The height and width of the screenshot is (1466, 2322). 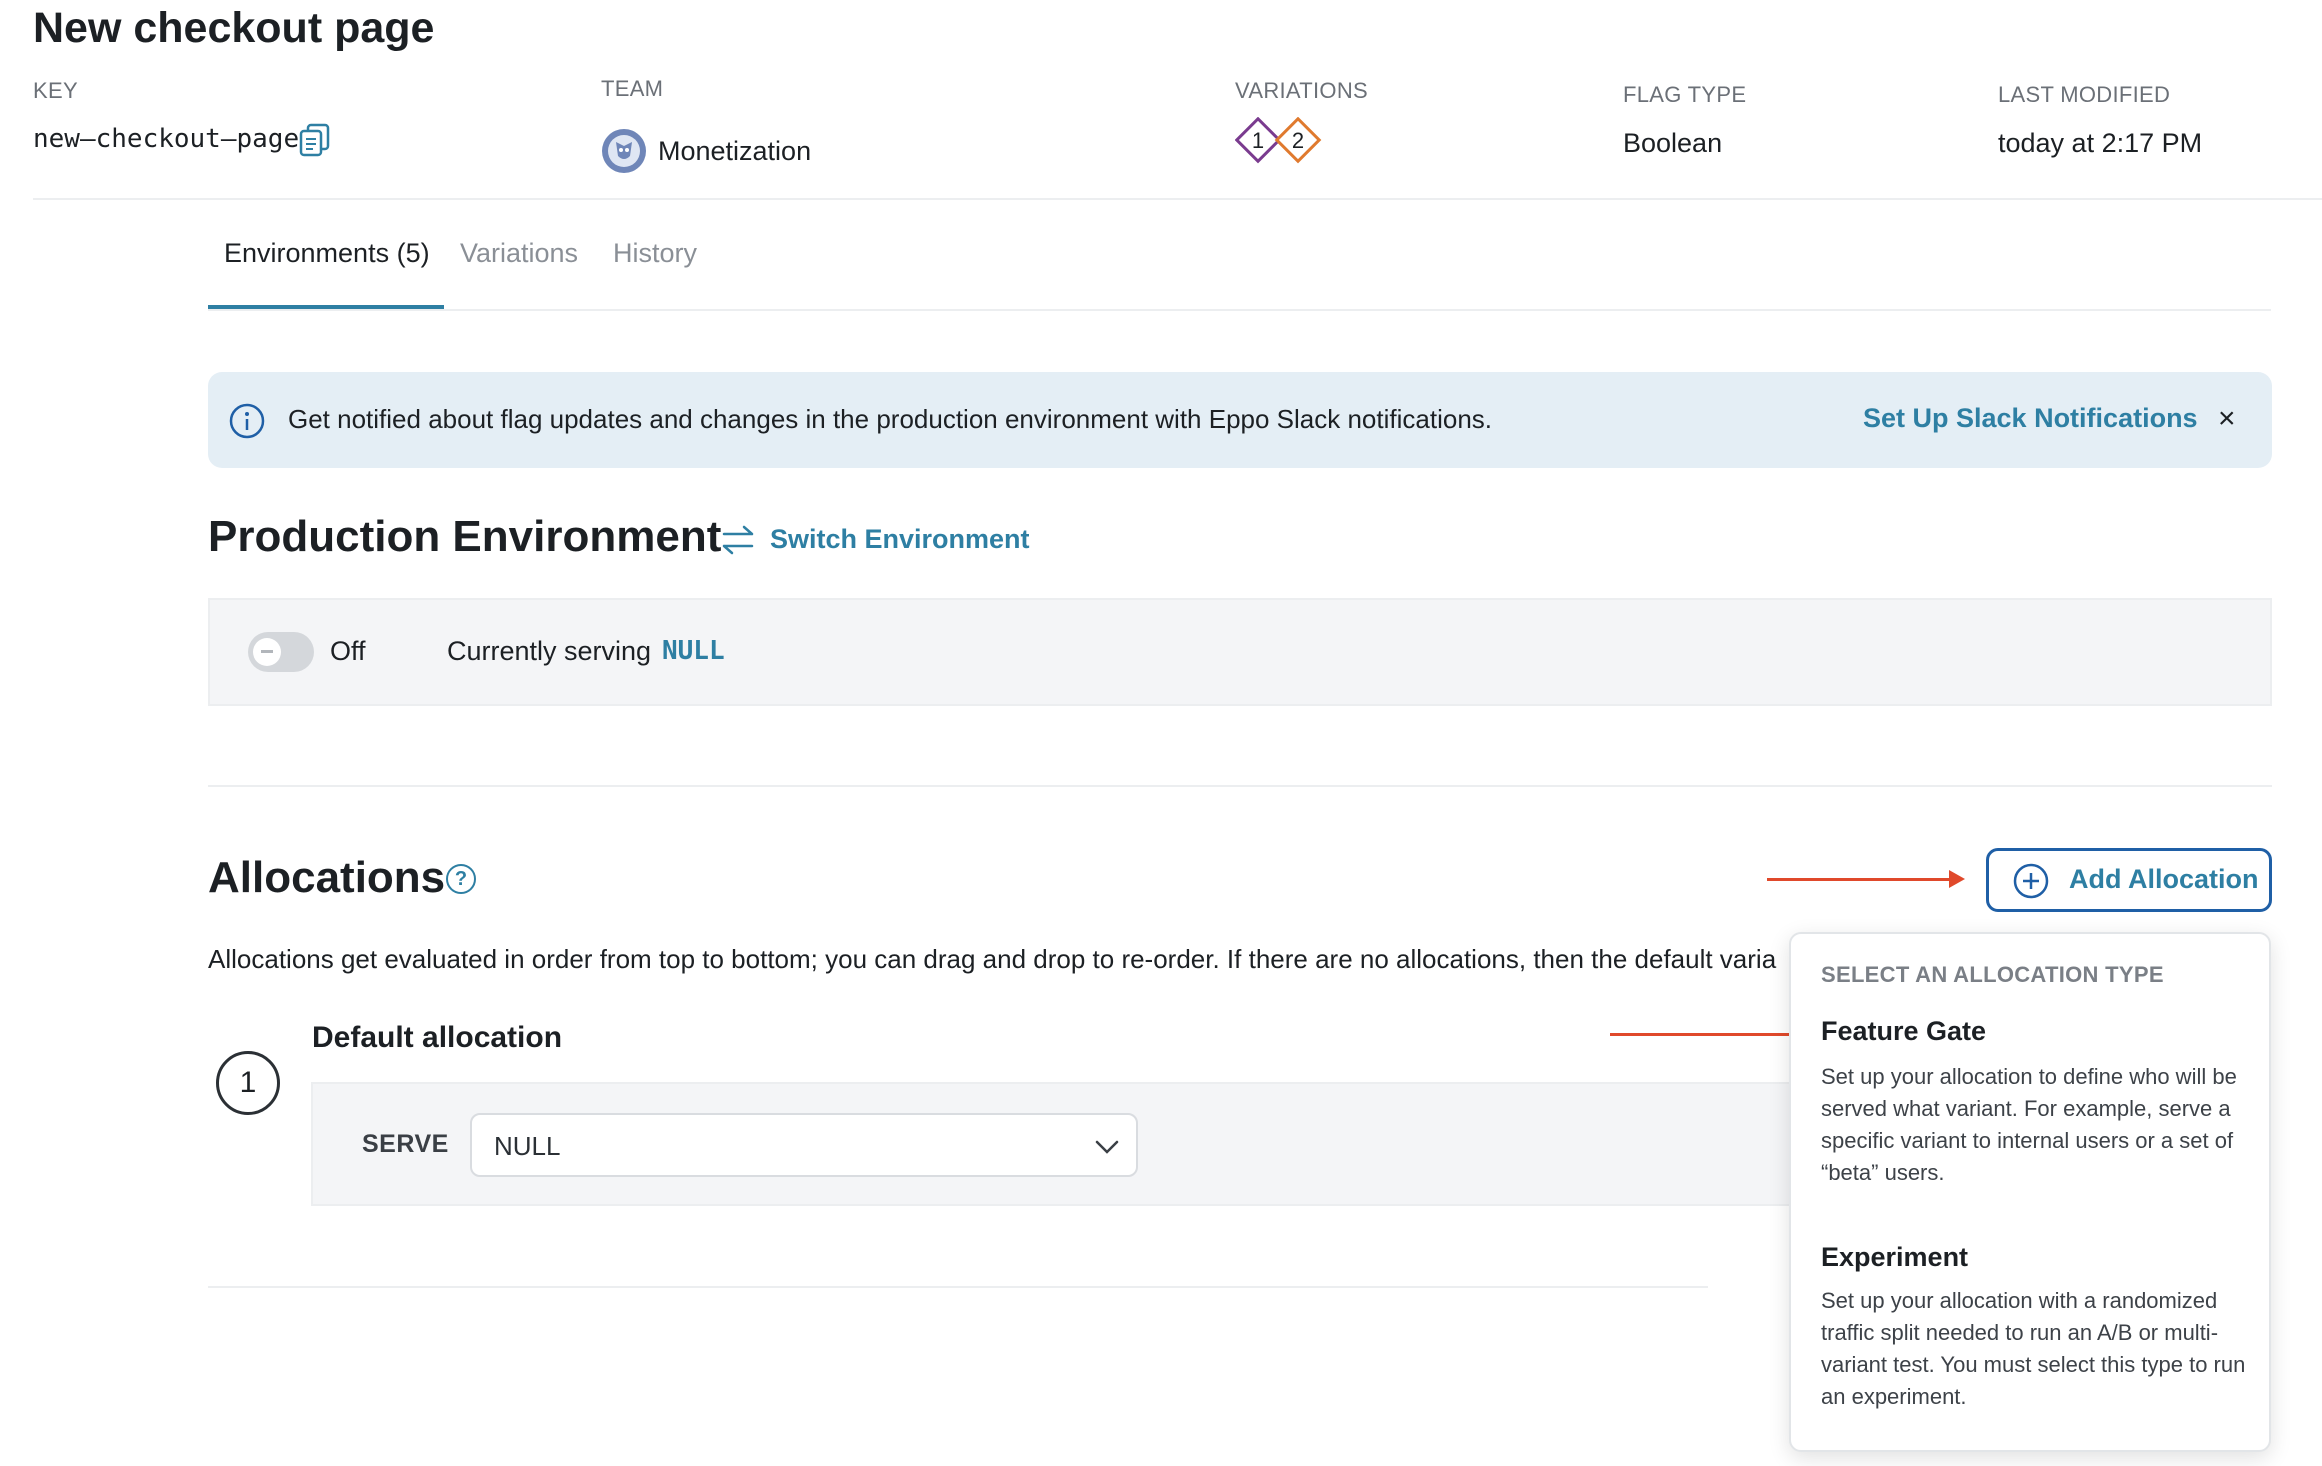 I want to click on allocations-title: Allocations, so click(x=327, y=877).